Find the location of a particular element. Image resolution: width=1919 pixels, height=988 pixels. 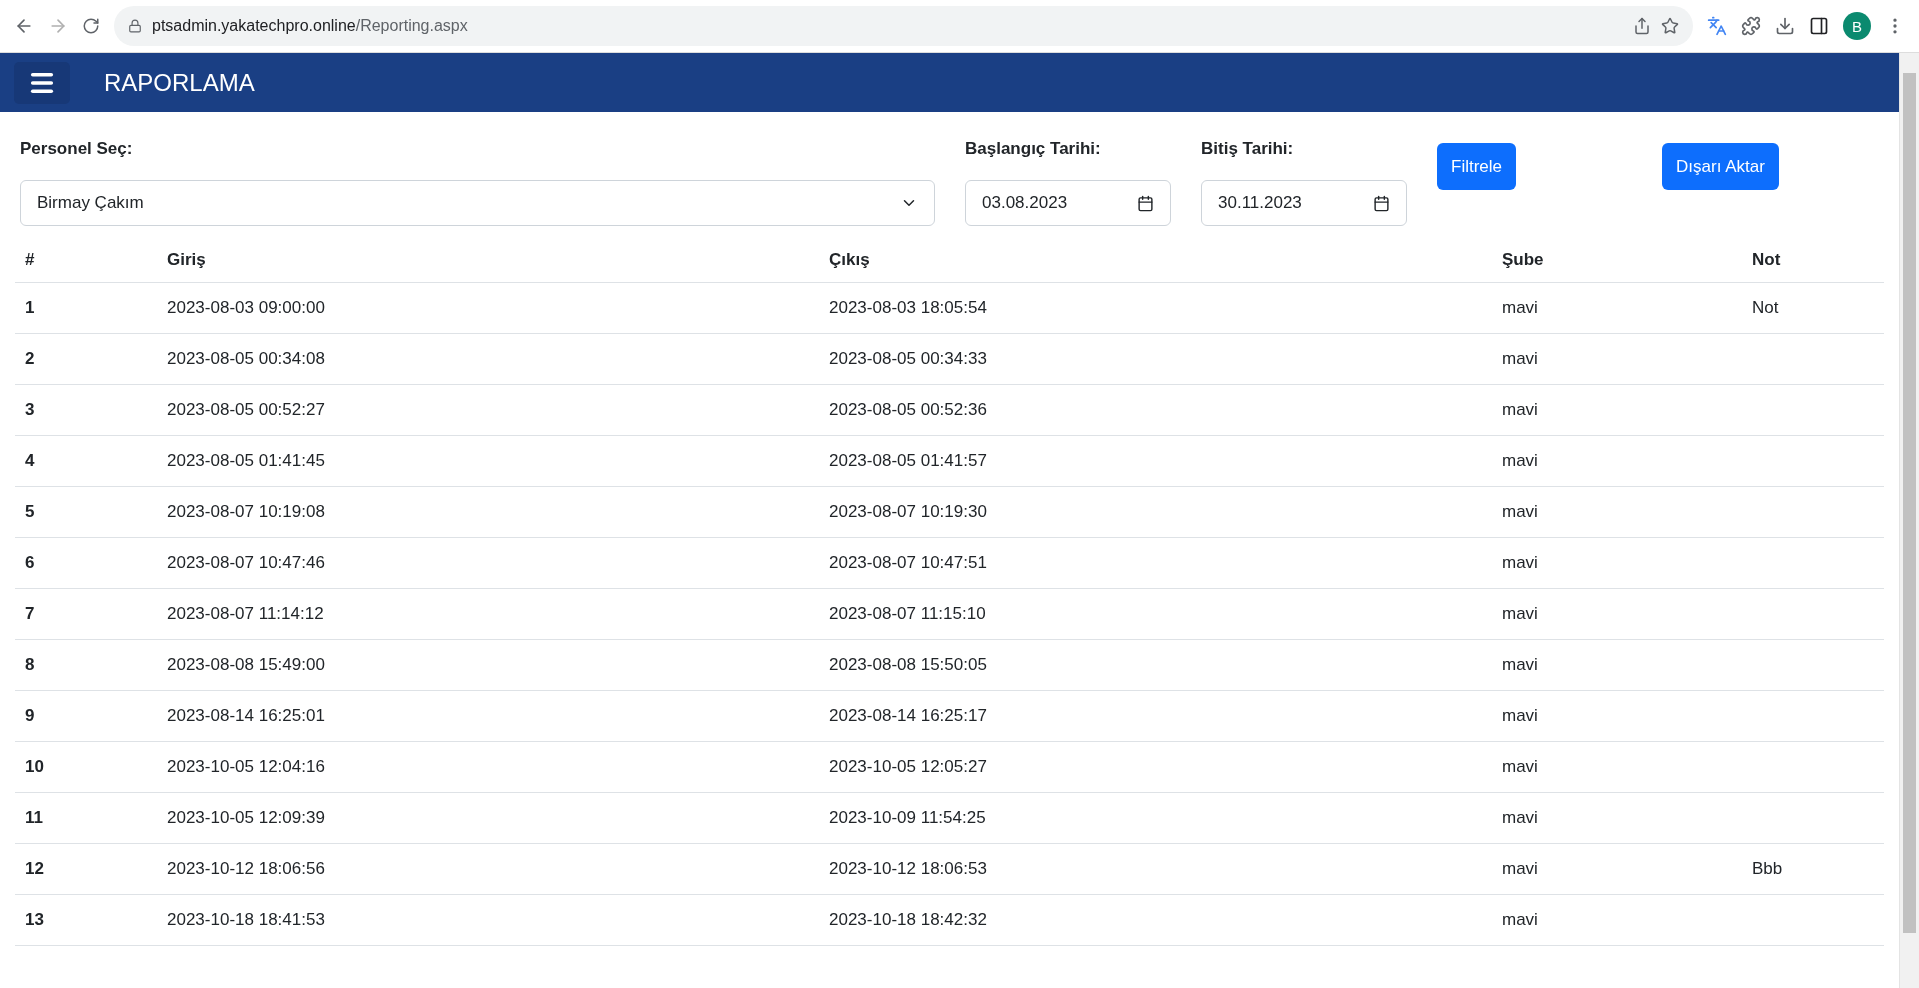

table-cell: 2023-10-05 12:05:27 is located at coordinates (1155, 767).